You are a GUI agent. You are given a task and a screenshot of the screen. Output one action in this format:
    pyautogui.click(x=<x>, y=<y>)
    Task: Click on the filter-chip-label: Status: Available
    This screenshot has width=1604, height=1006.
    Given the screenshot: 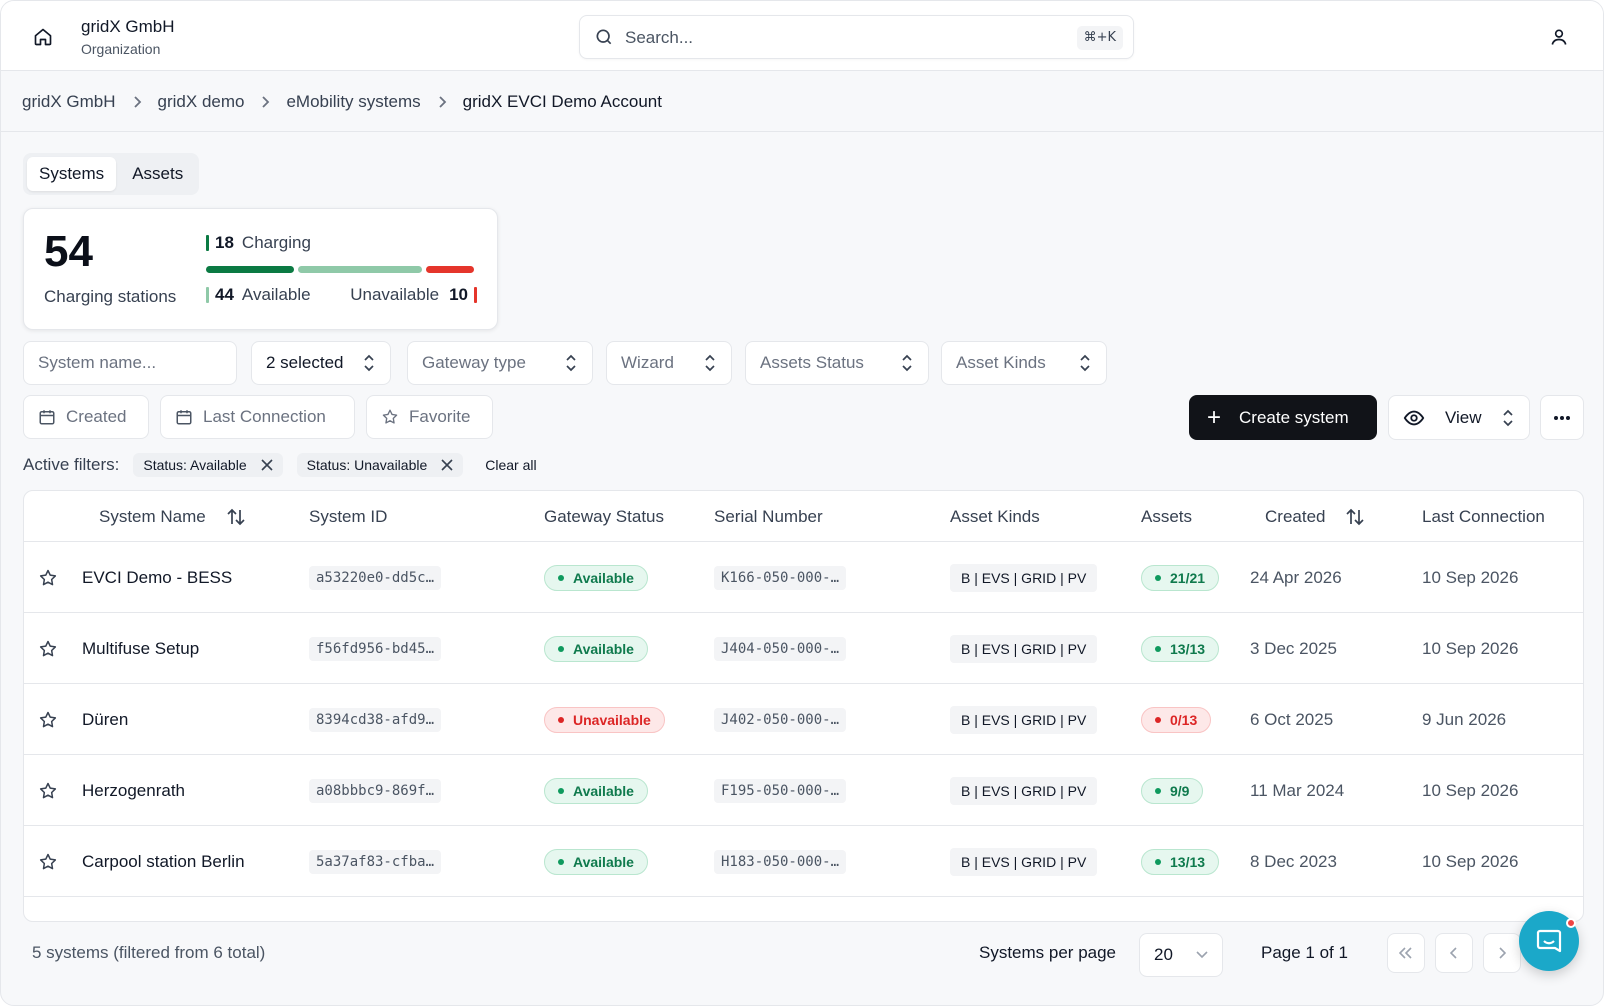 What is the action you would take?
    pyautogui.click(x=195, y=465)
    